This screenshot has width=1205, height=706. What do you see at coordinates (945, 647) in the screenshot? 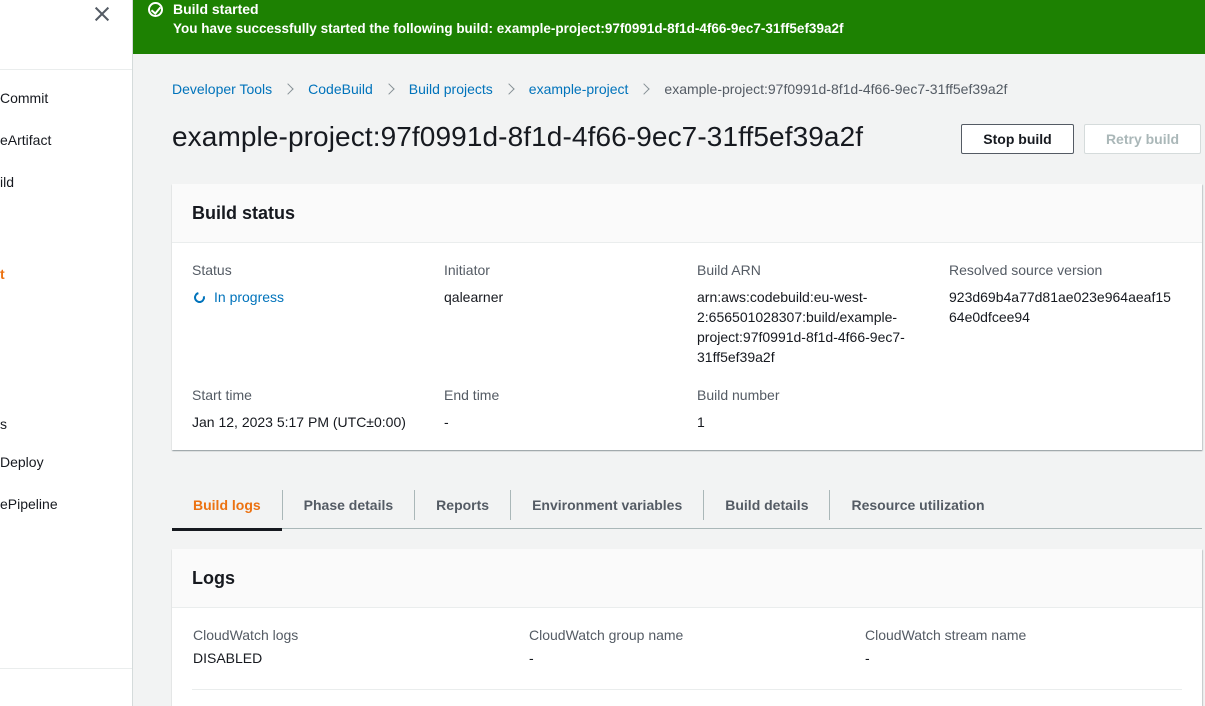
I see `cloudwatch-stream-field: CloudWatch stream name -` at bounding box center [945, 647].